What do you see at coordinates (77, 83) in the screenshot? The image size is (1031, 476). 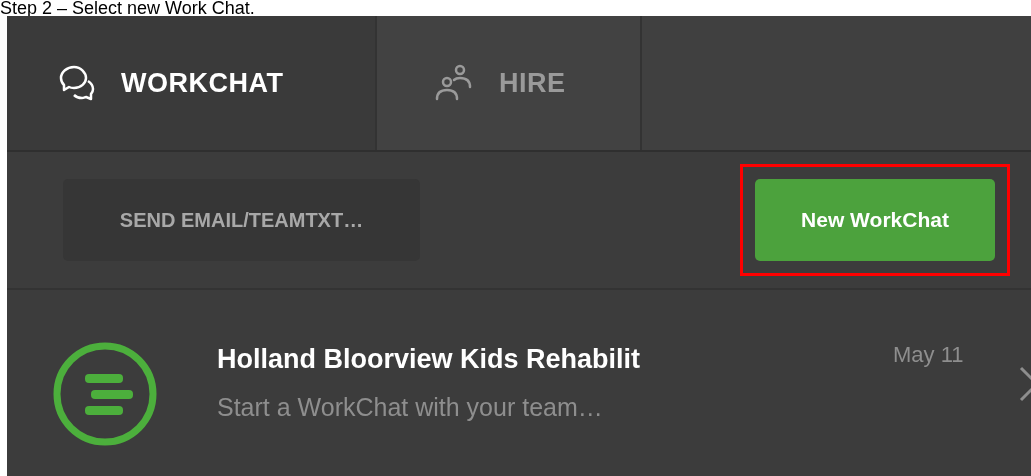 I see `chat-icon` at bounding box center [77, 83].